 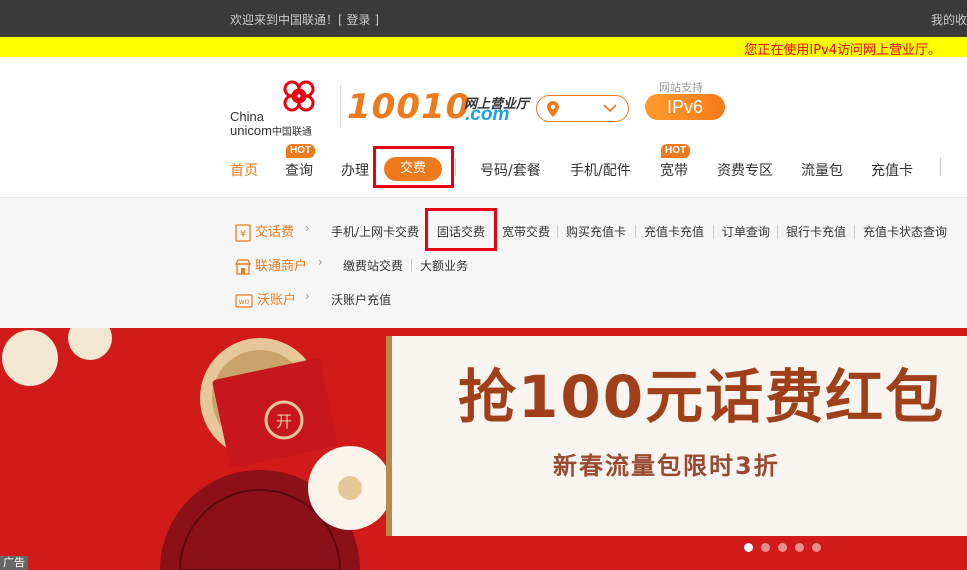 I want to click on category-merchant: 联通商户, so click(x=271, y=265).